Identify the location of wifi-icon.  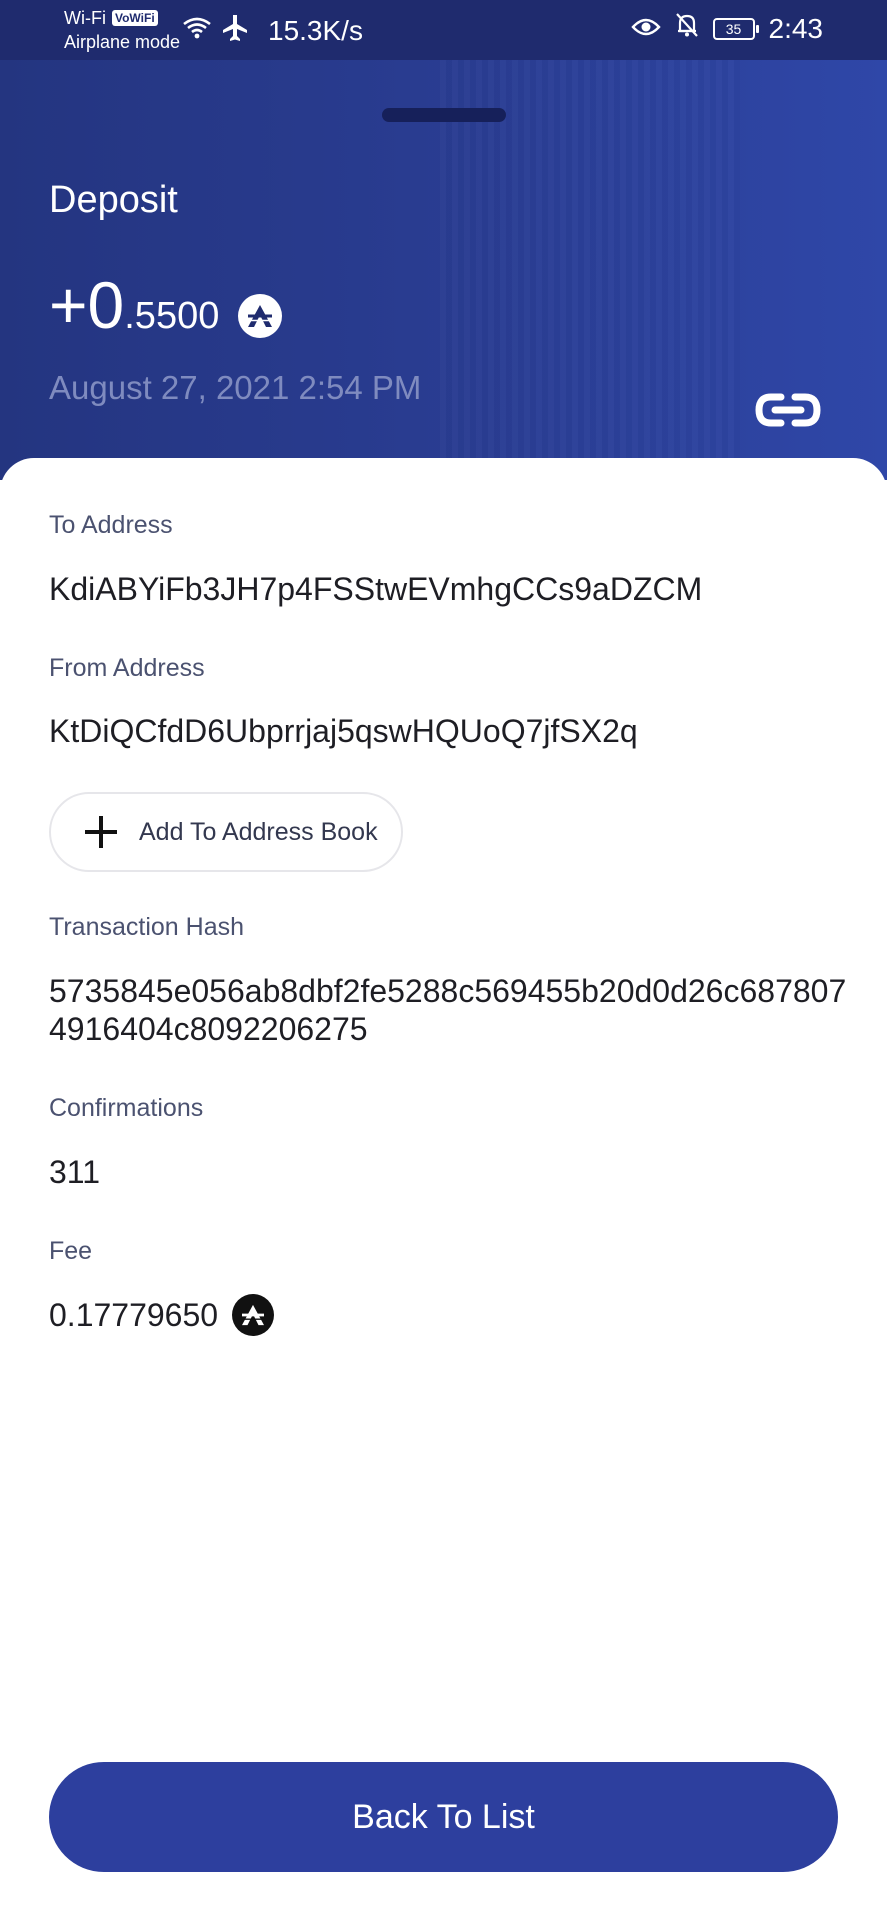
(197, 30).